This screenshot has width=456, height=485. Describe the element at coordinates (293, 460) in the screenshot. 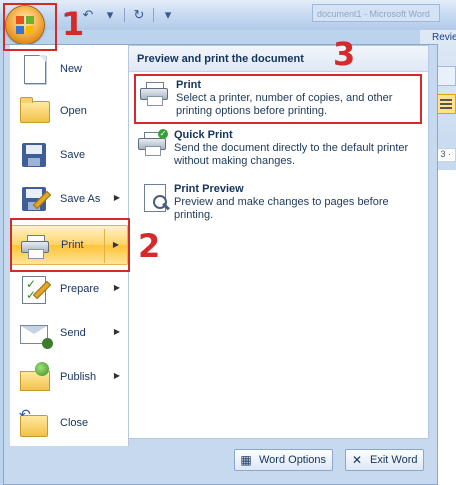

I see `word-options-label: Word Options` at that location.